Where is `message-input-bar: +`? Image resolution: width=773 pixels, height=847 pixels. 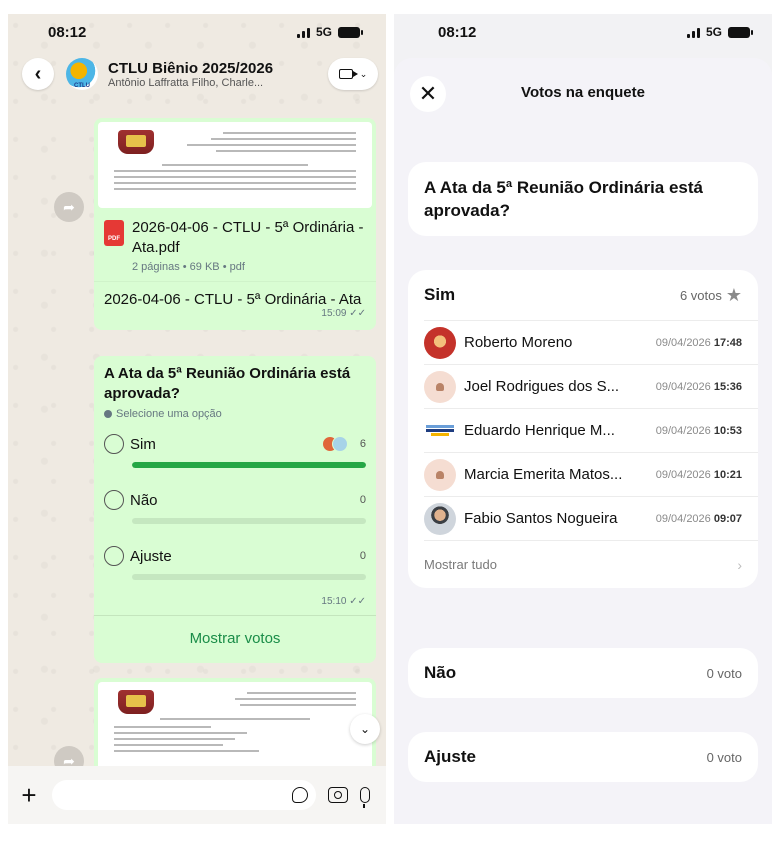 message-input-bar: + is located at coordinates (197, 795).